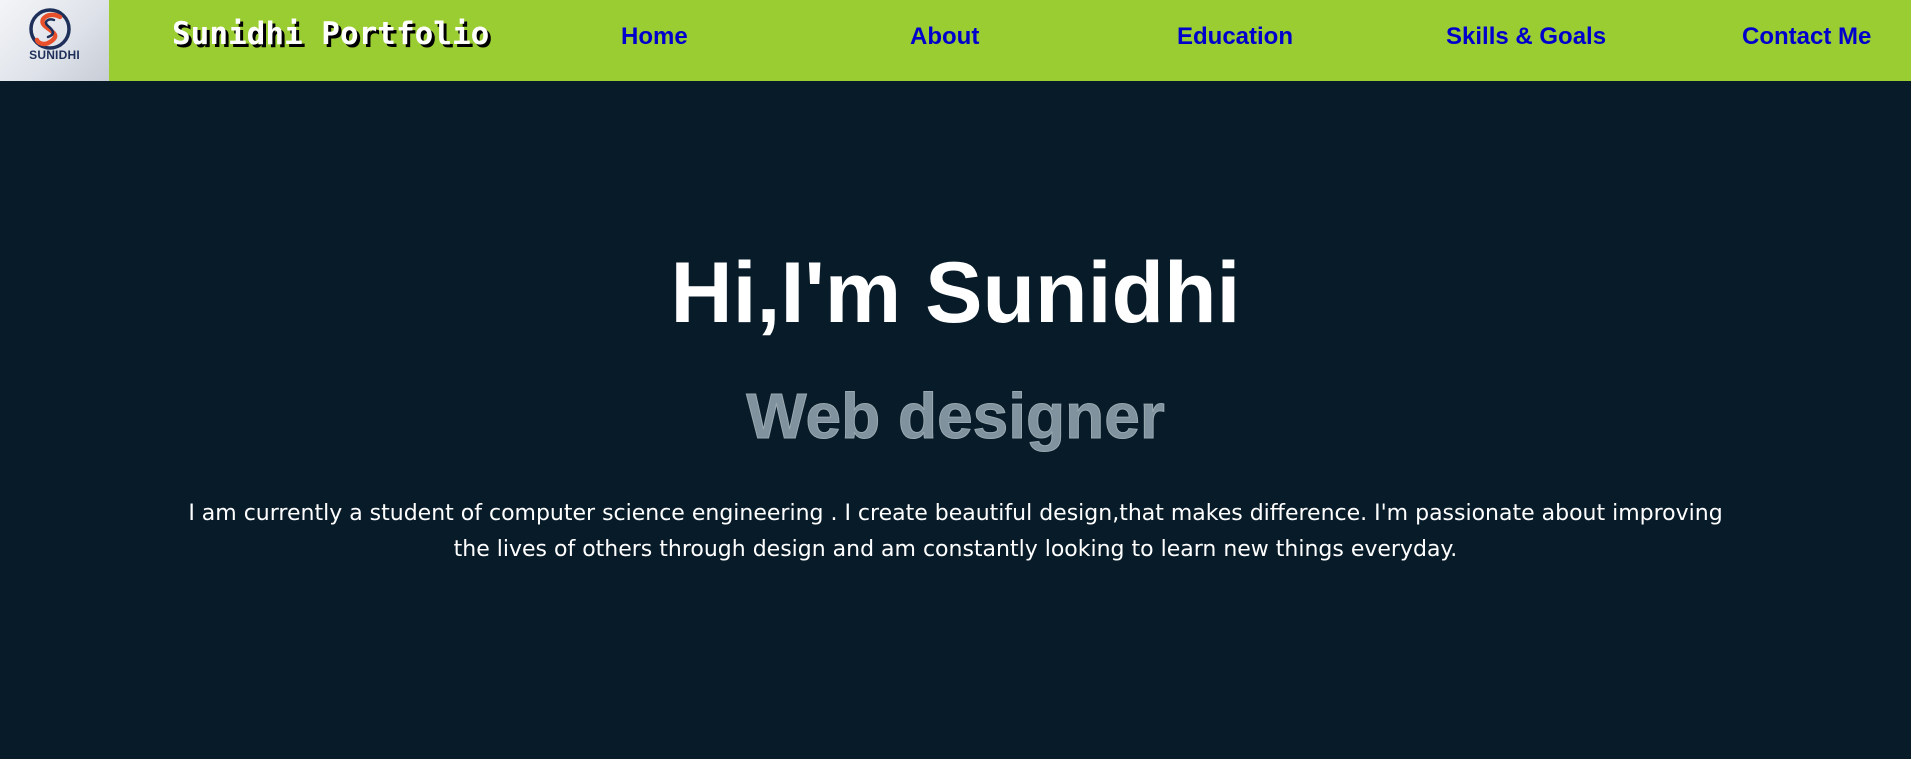 The width and height of the screenshot is (1911, 759). Describe the element at coordinates (54, 55) in the screenshot. I see `logo-text: SUNIDHI` at that location.